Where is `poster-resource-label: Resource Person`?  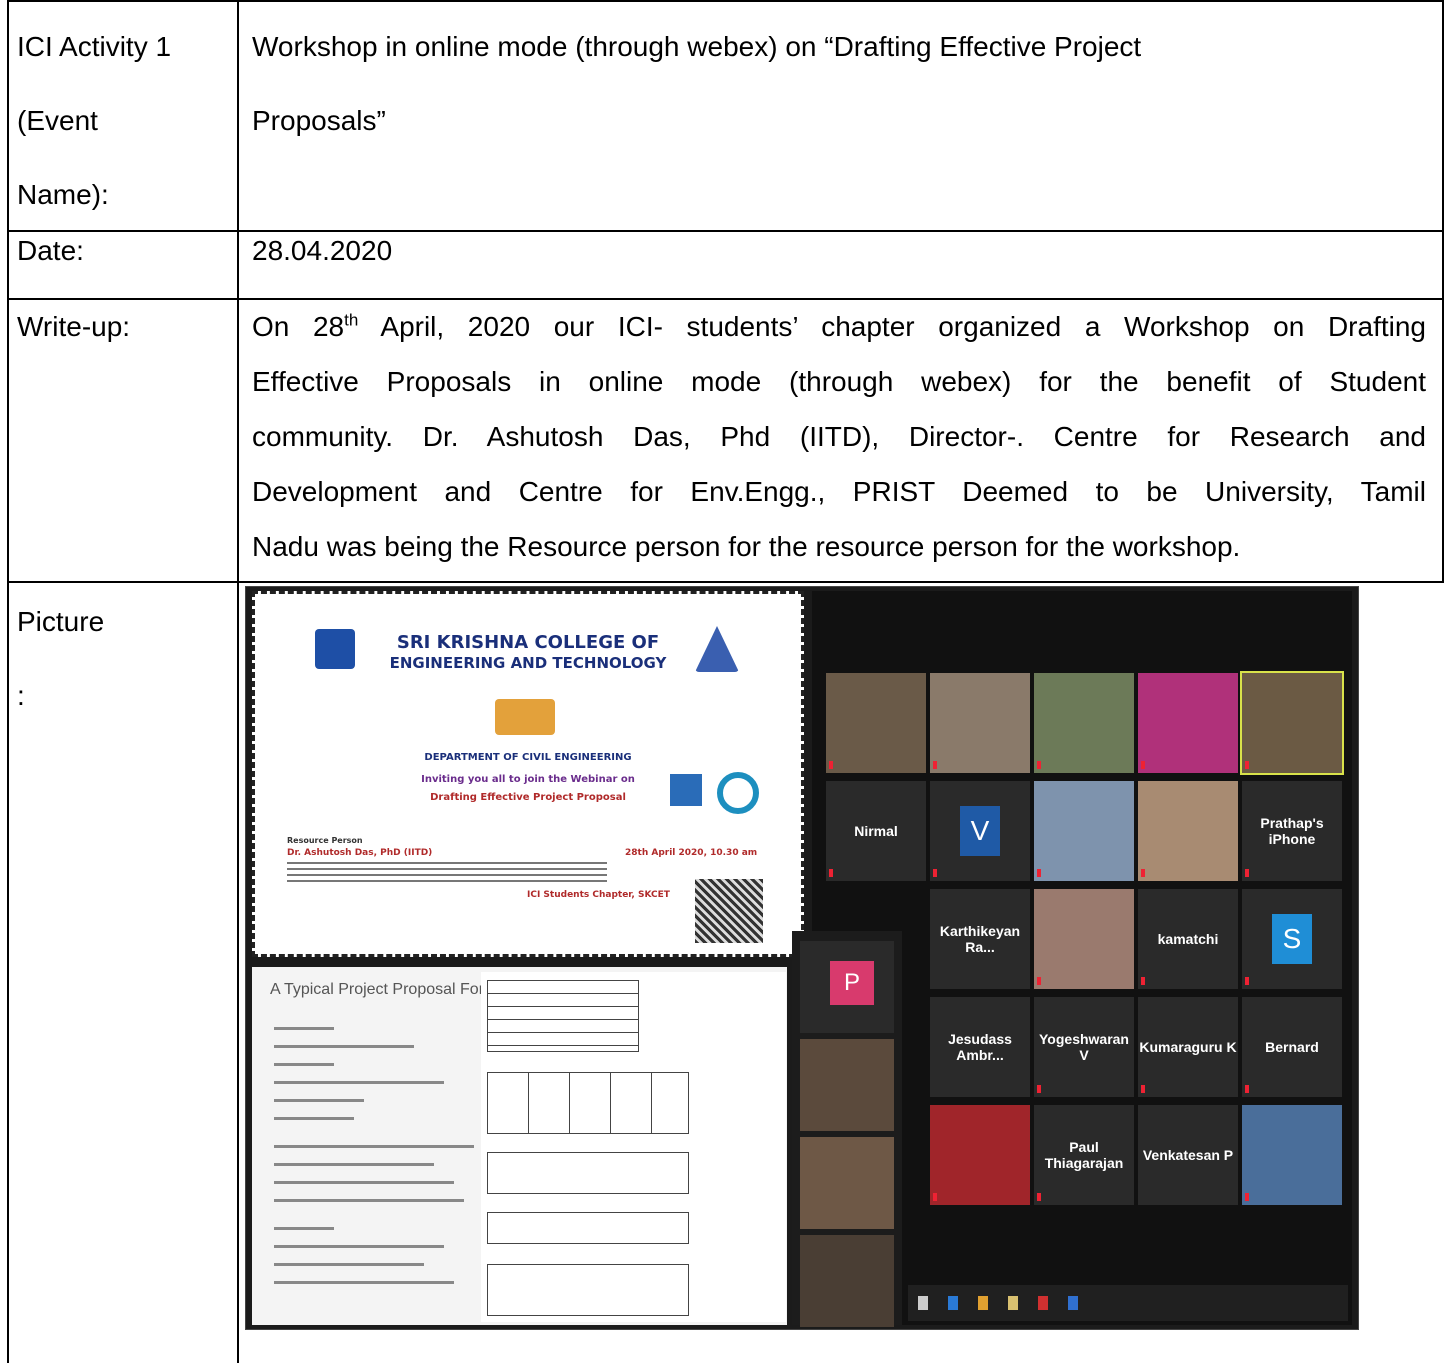 poster-resource-label: Resource Person is located at coordinates (325, 840).